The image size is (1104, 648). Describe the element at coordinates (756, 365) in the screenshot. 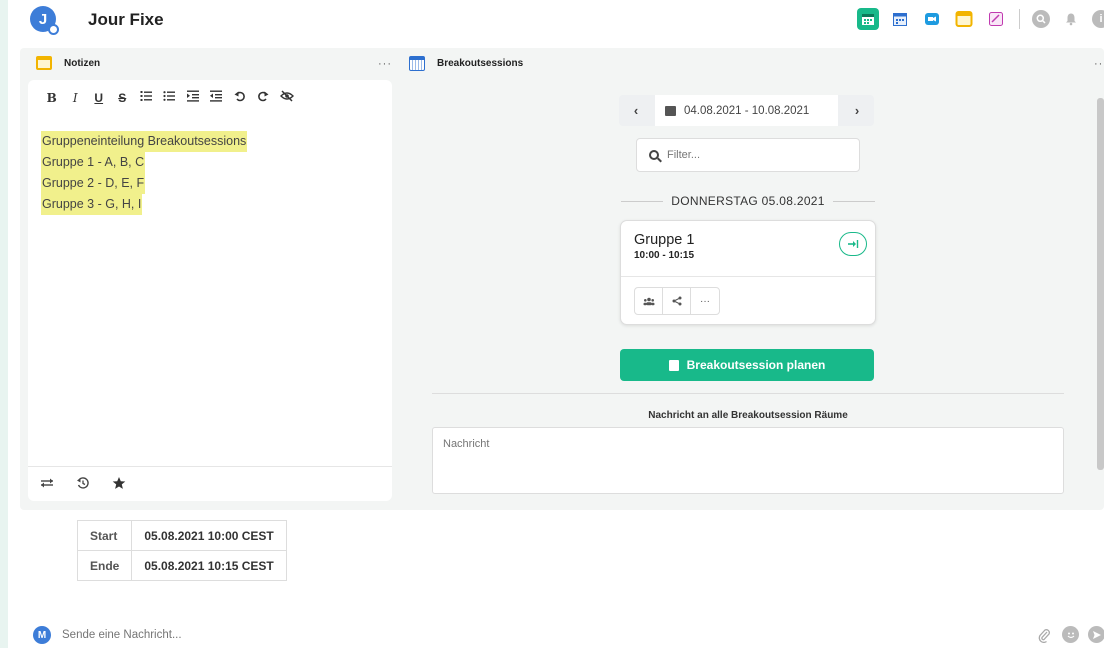

I see `plan-breakout-label: Breakoutsession planen` at that location.